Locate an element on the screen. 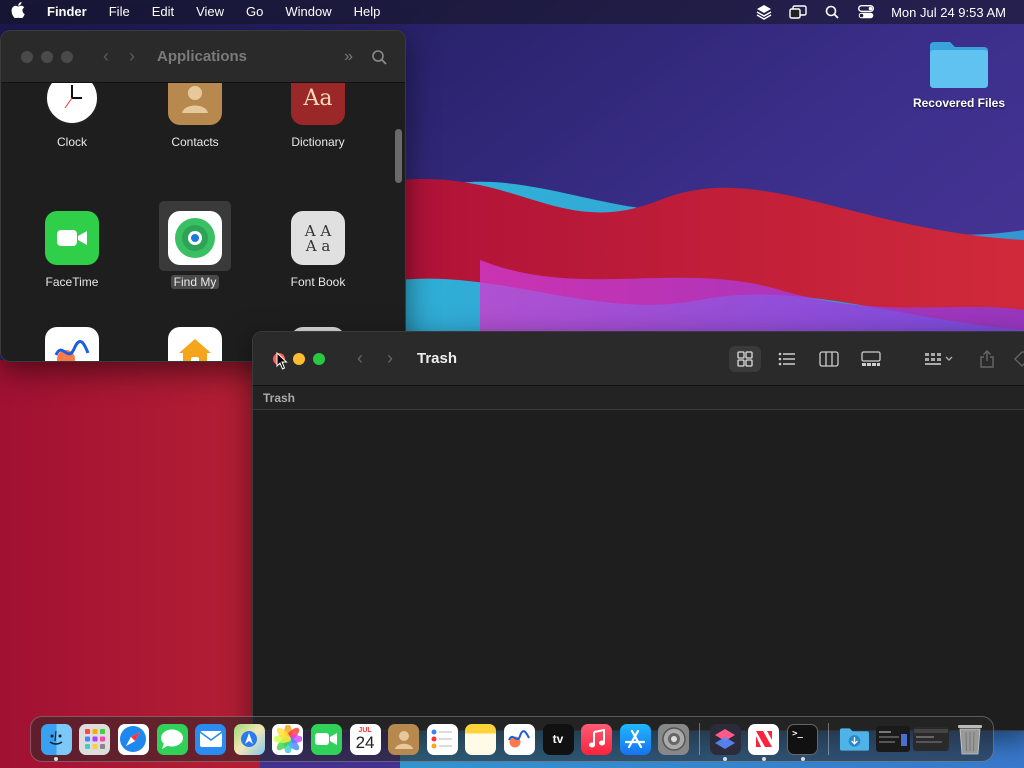 The image size is (1024, 768). desktop-folder-recovered-files: Recovered Files is located at coordinates (959, 74).